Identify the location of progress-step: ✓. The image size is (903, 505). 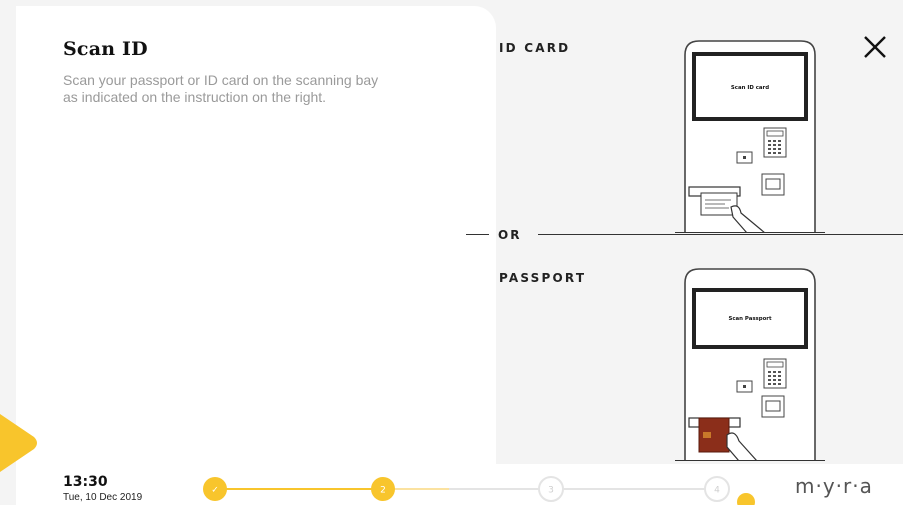
(215, 489).